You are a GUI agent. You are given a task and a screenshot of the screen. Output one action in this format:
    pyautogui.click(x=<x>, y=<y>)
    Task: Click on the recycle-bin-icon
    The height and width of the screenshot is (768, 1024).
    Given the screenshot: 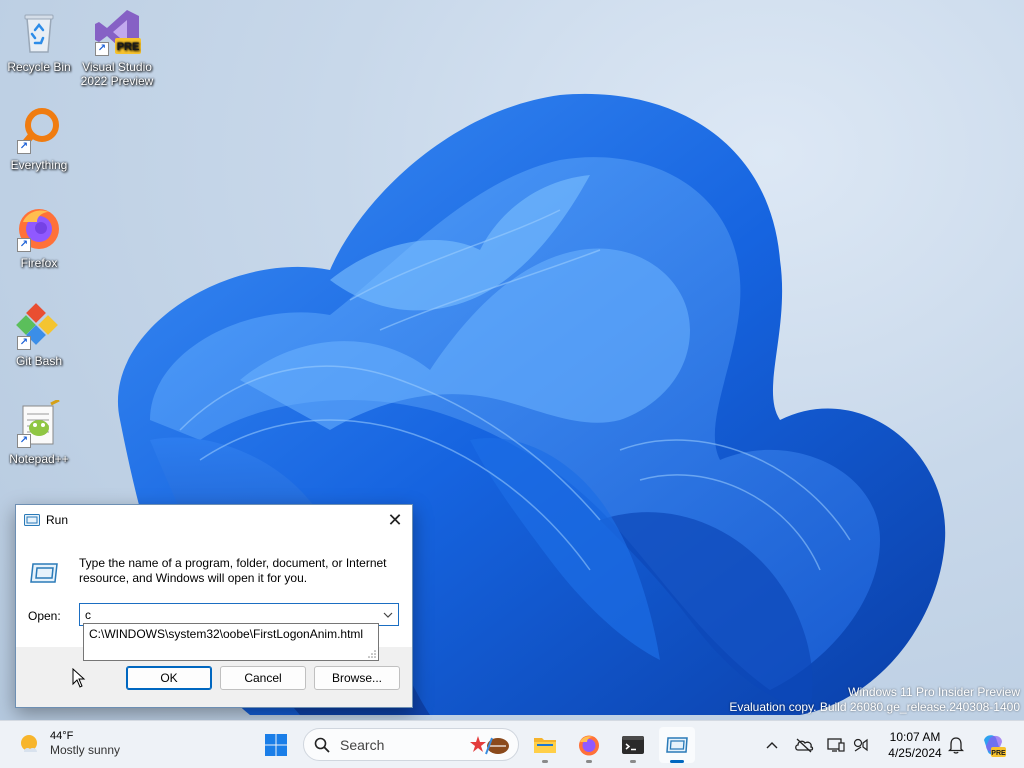 What is the action you would take?
    pyautogui.click(x=39, y=33)
    